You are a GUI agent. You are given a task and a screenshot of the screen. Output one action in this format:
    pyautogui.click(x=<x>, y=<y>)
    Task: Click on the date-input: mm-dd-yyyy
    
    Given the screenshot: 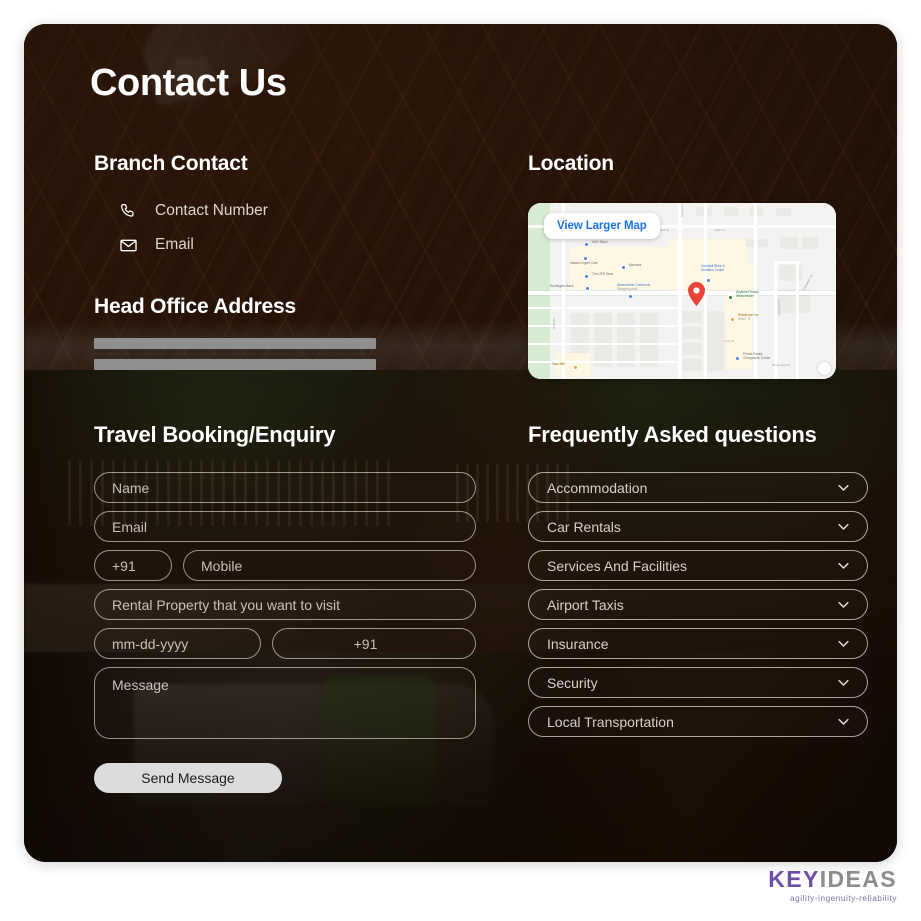 What is the action you would take?
    pyautogui.click(x=177, y=643)
    